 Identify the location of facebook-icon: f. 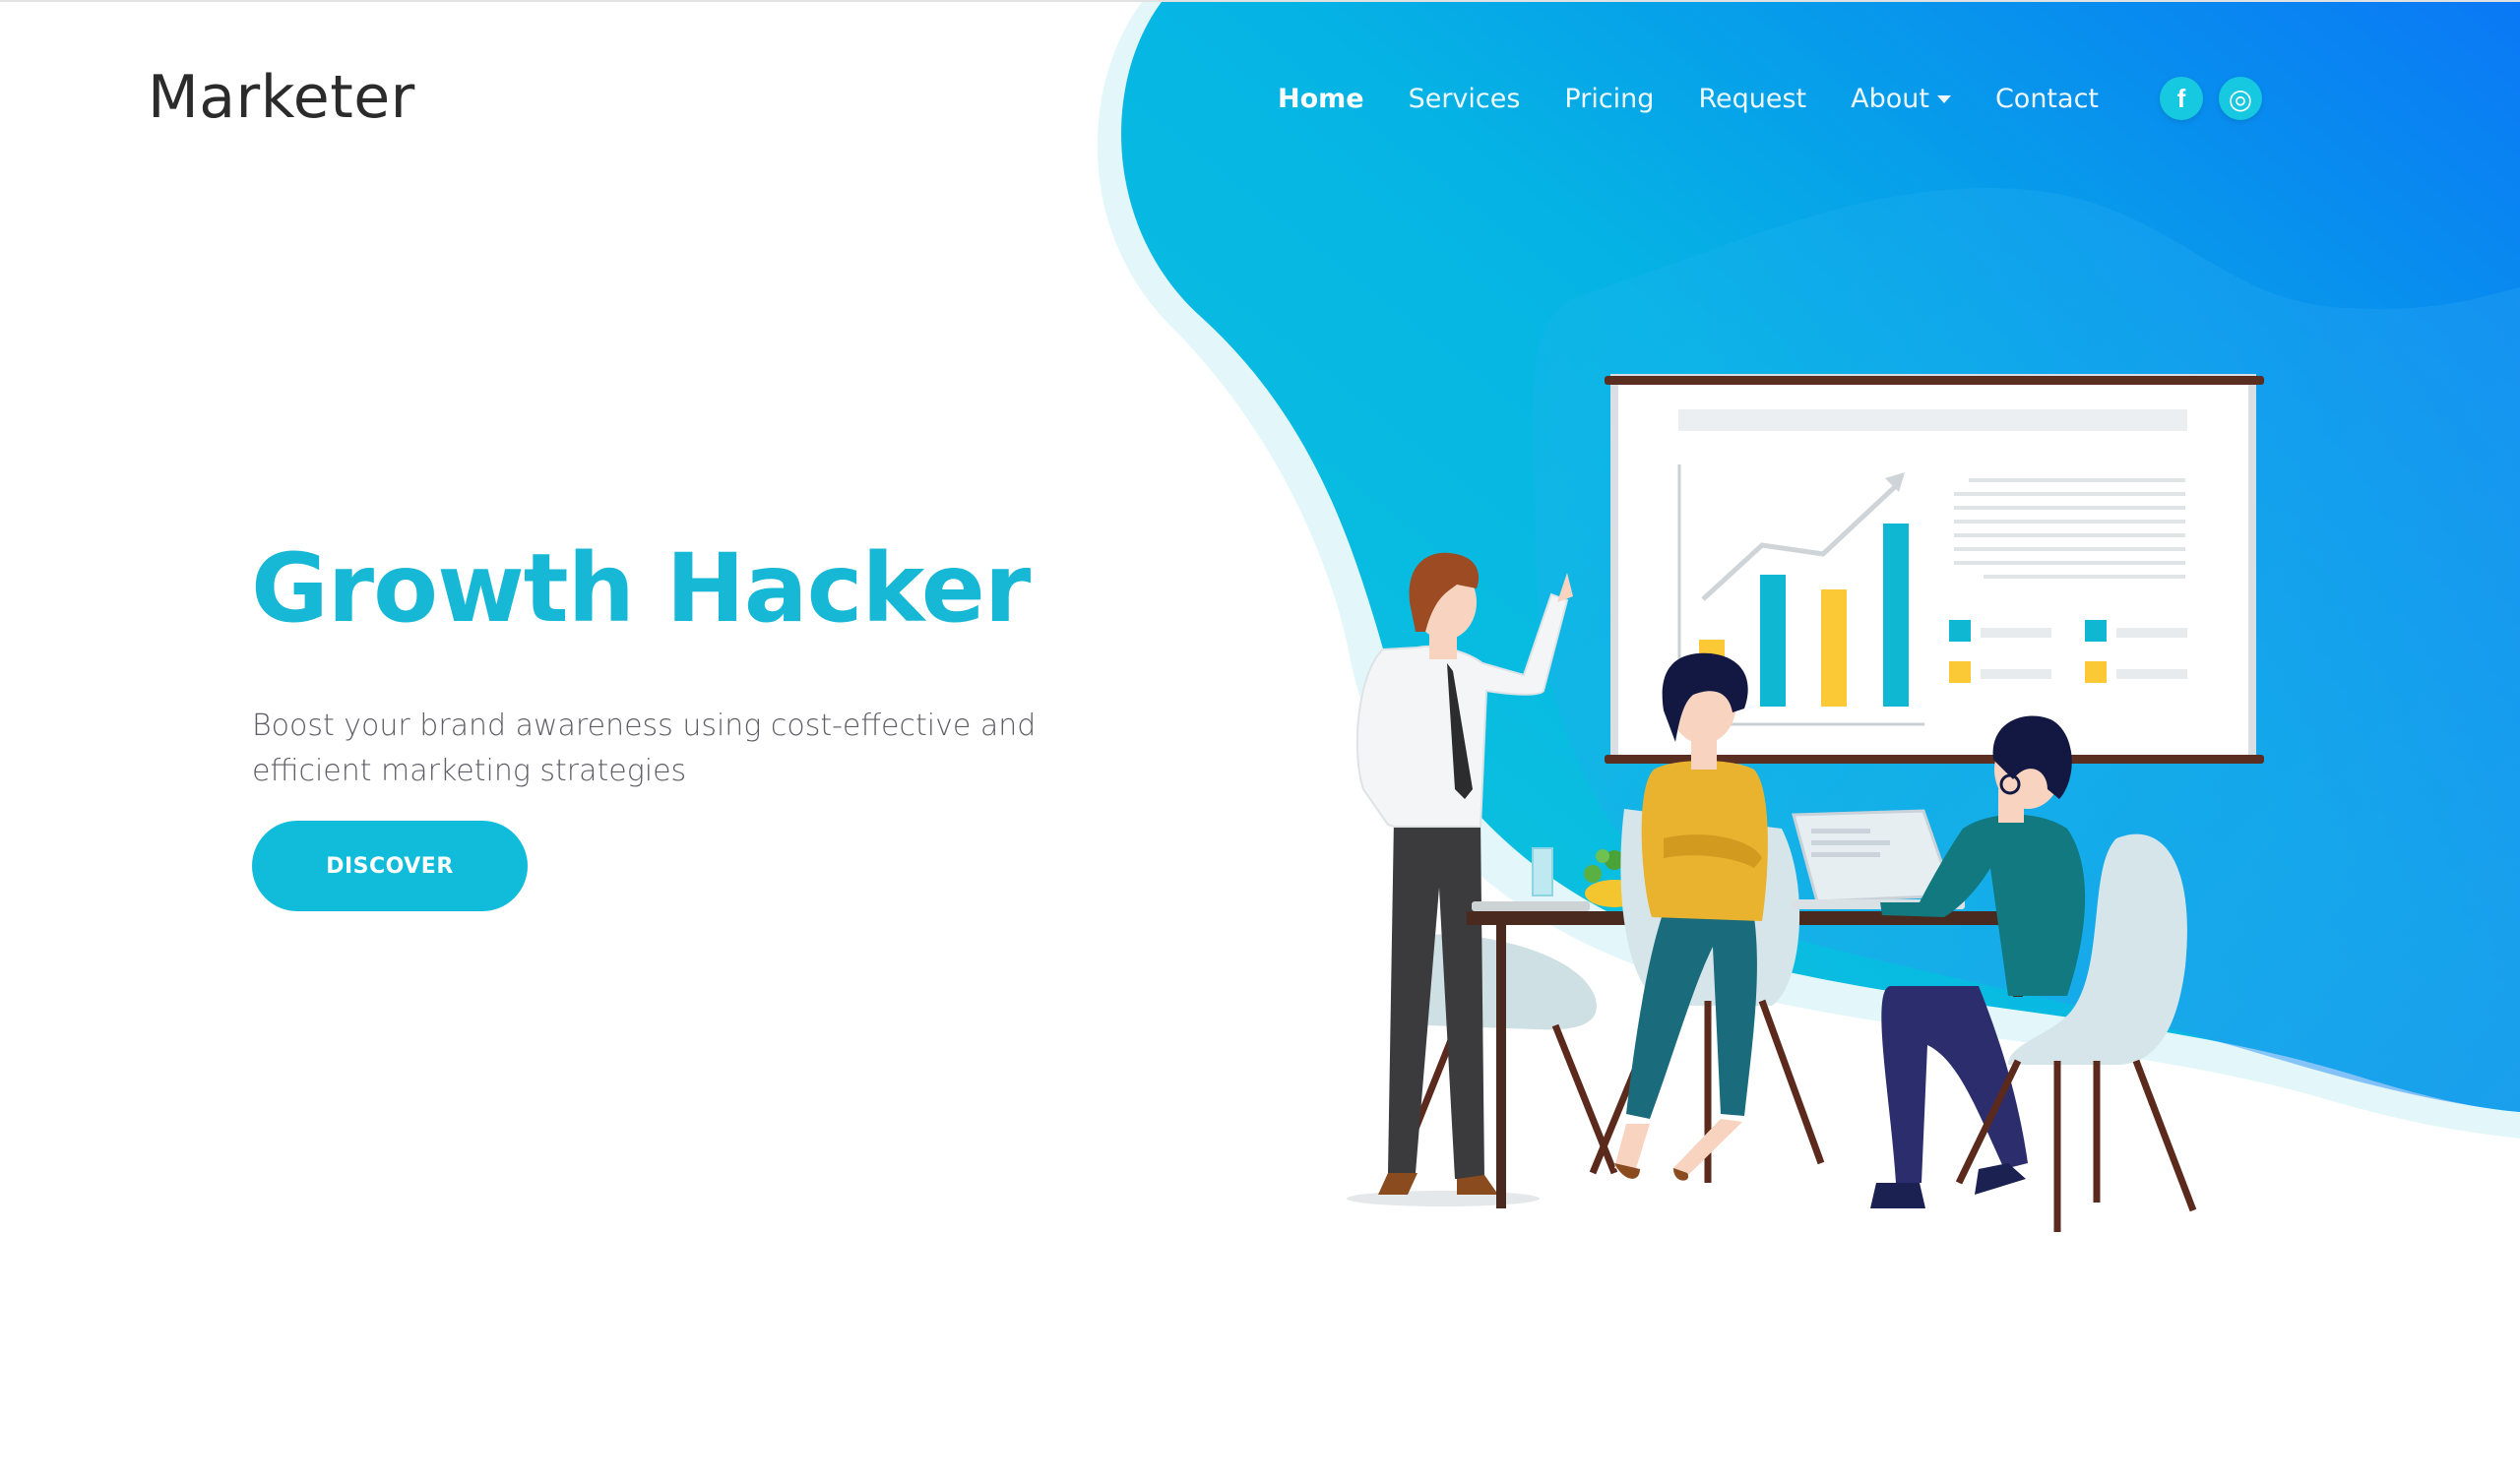
(2181, 98).